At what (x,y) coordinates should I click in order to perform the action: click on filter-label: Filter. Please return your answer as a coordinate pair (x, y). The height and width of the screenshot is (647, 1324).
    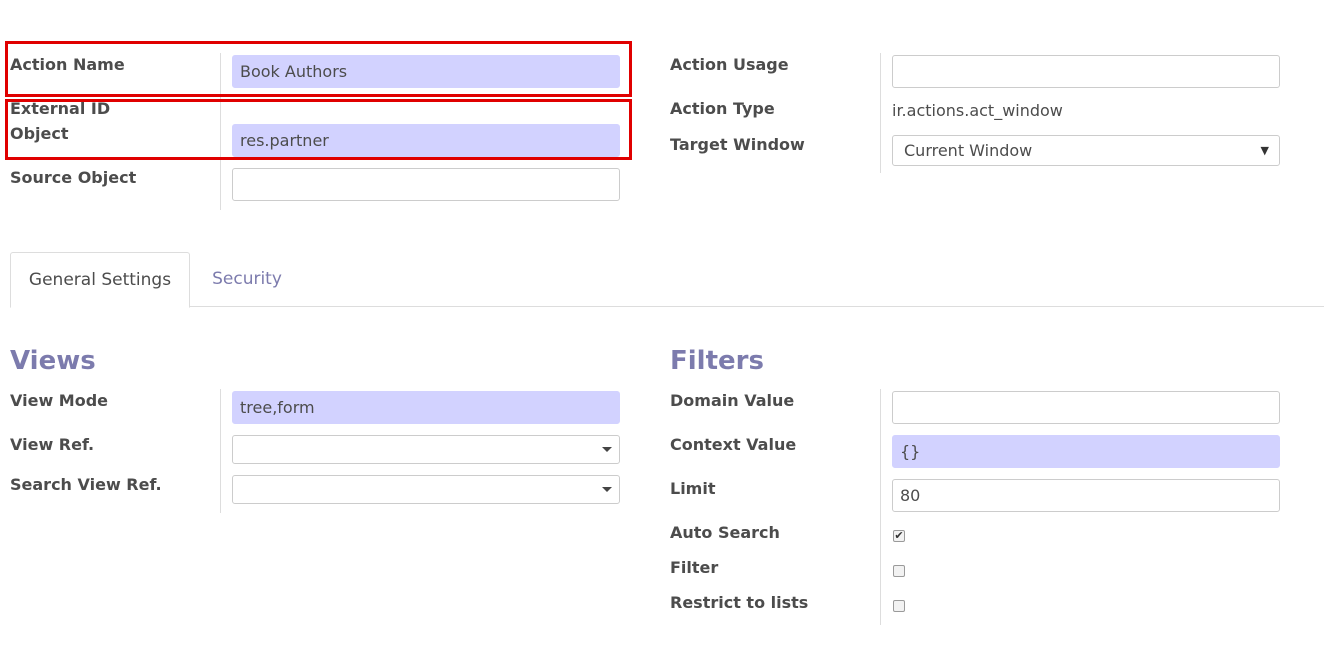
    Looking at the image, I should click on (694, 567).